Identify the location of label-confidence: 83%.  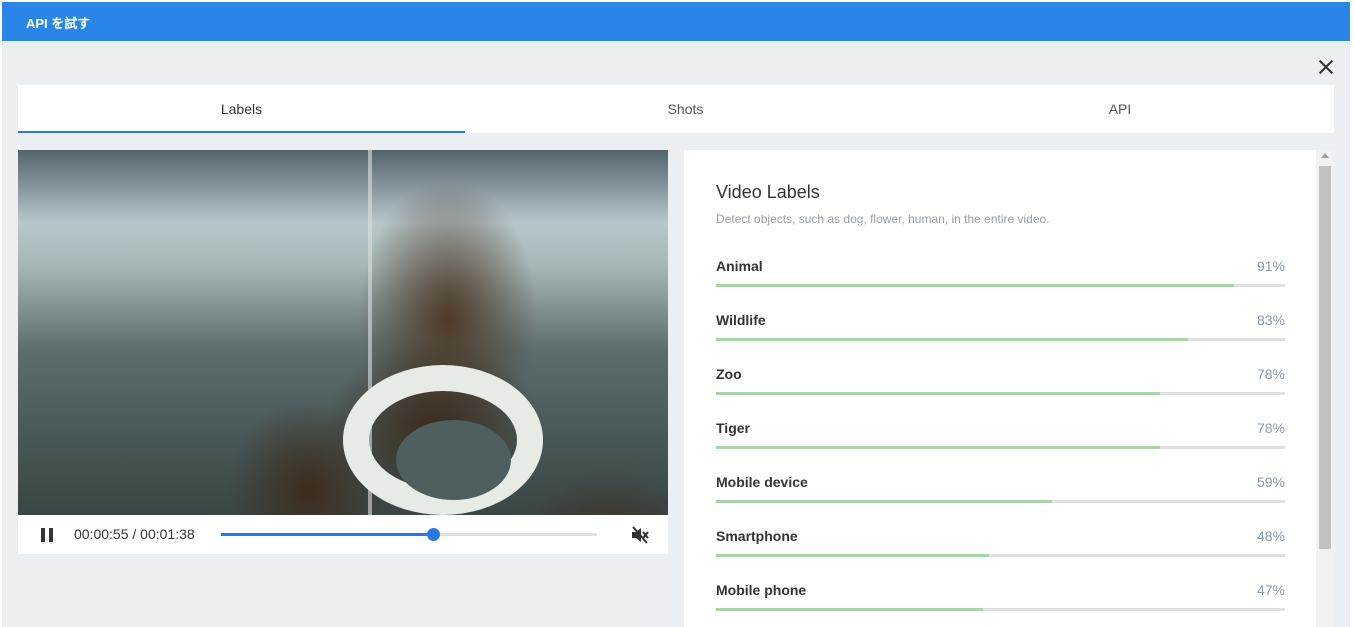
(1270, 320).